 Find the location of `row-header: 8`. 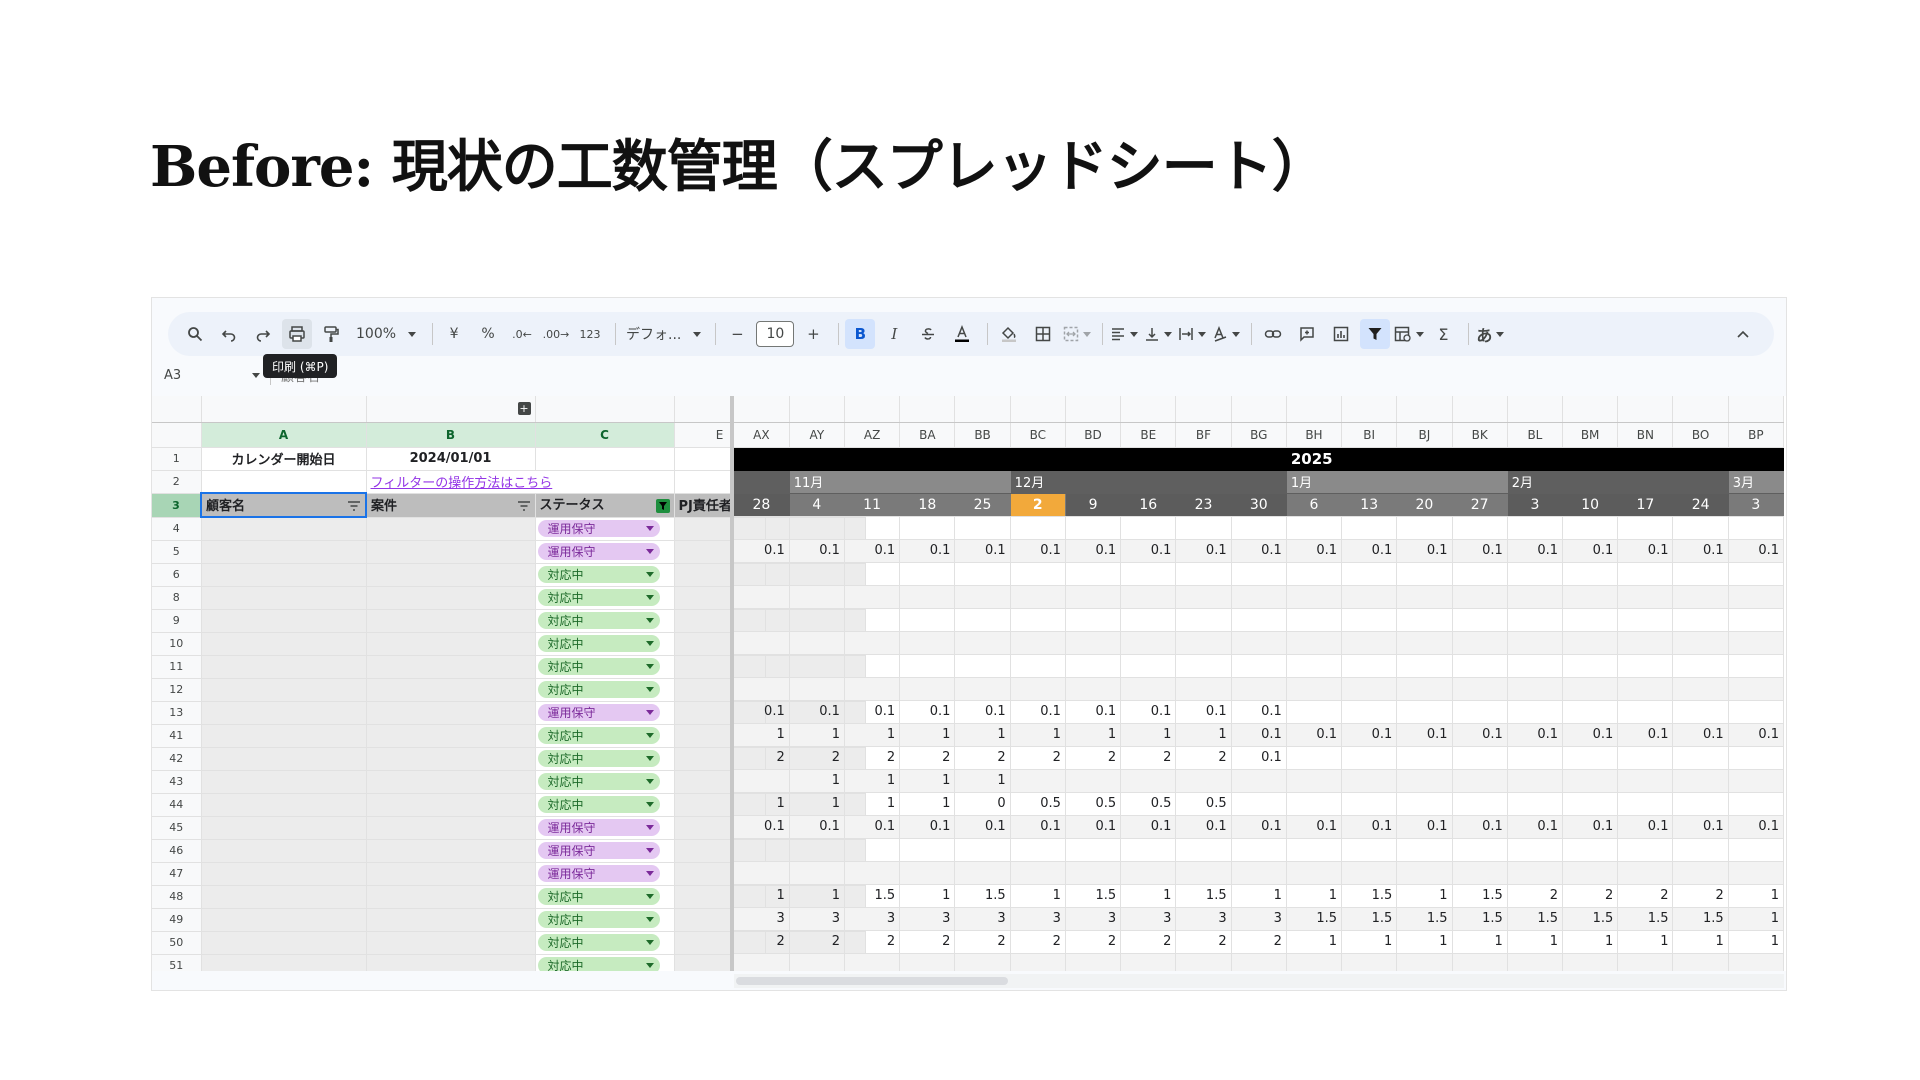

row-header: 8 is located at coordinates (177, 598).